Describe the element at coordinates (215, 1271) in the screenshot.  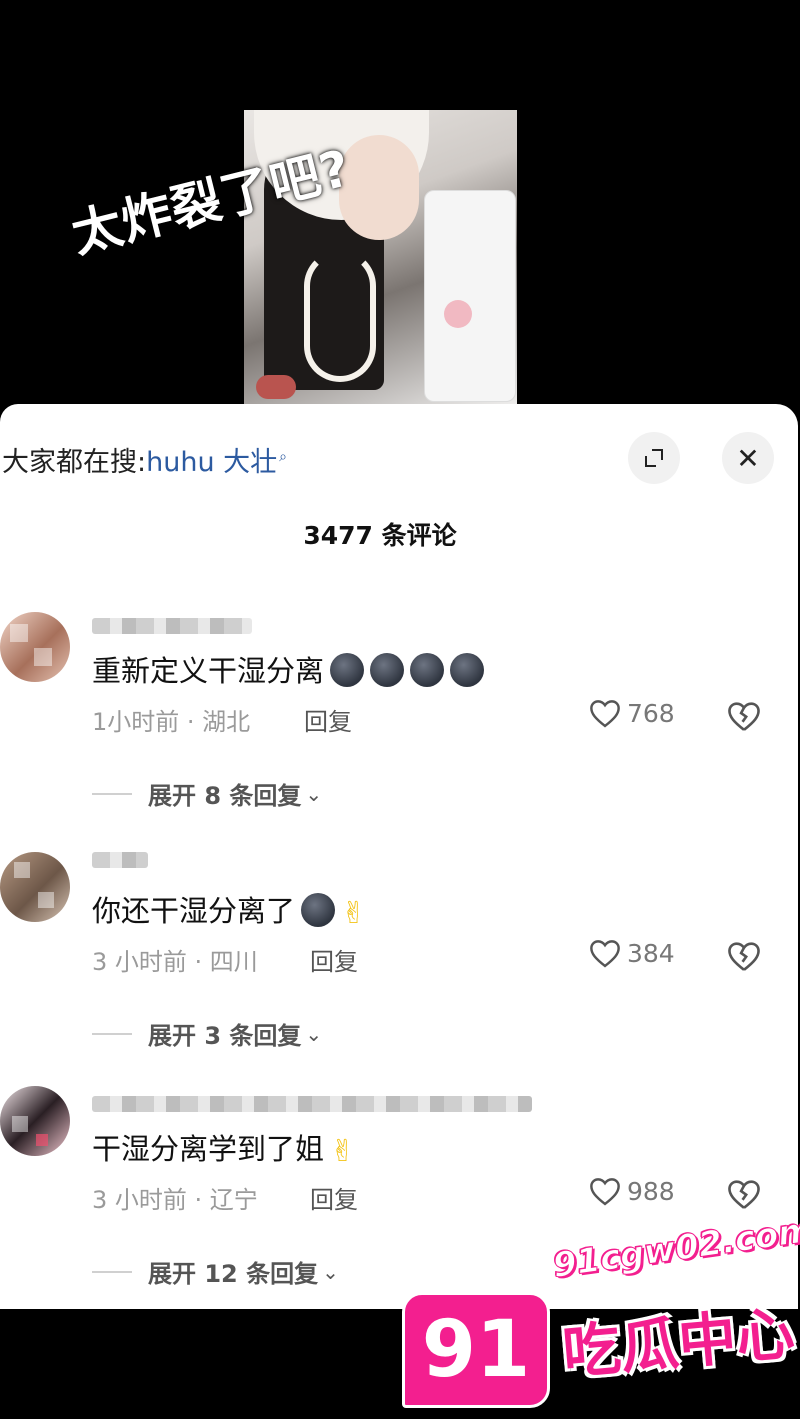
I see `expand-replies-button: 展开 12 条回复 ⌄` at that location.